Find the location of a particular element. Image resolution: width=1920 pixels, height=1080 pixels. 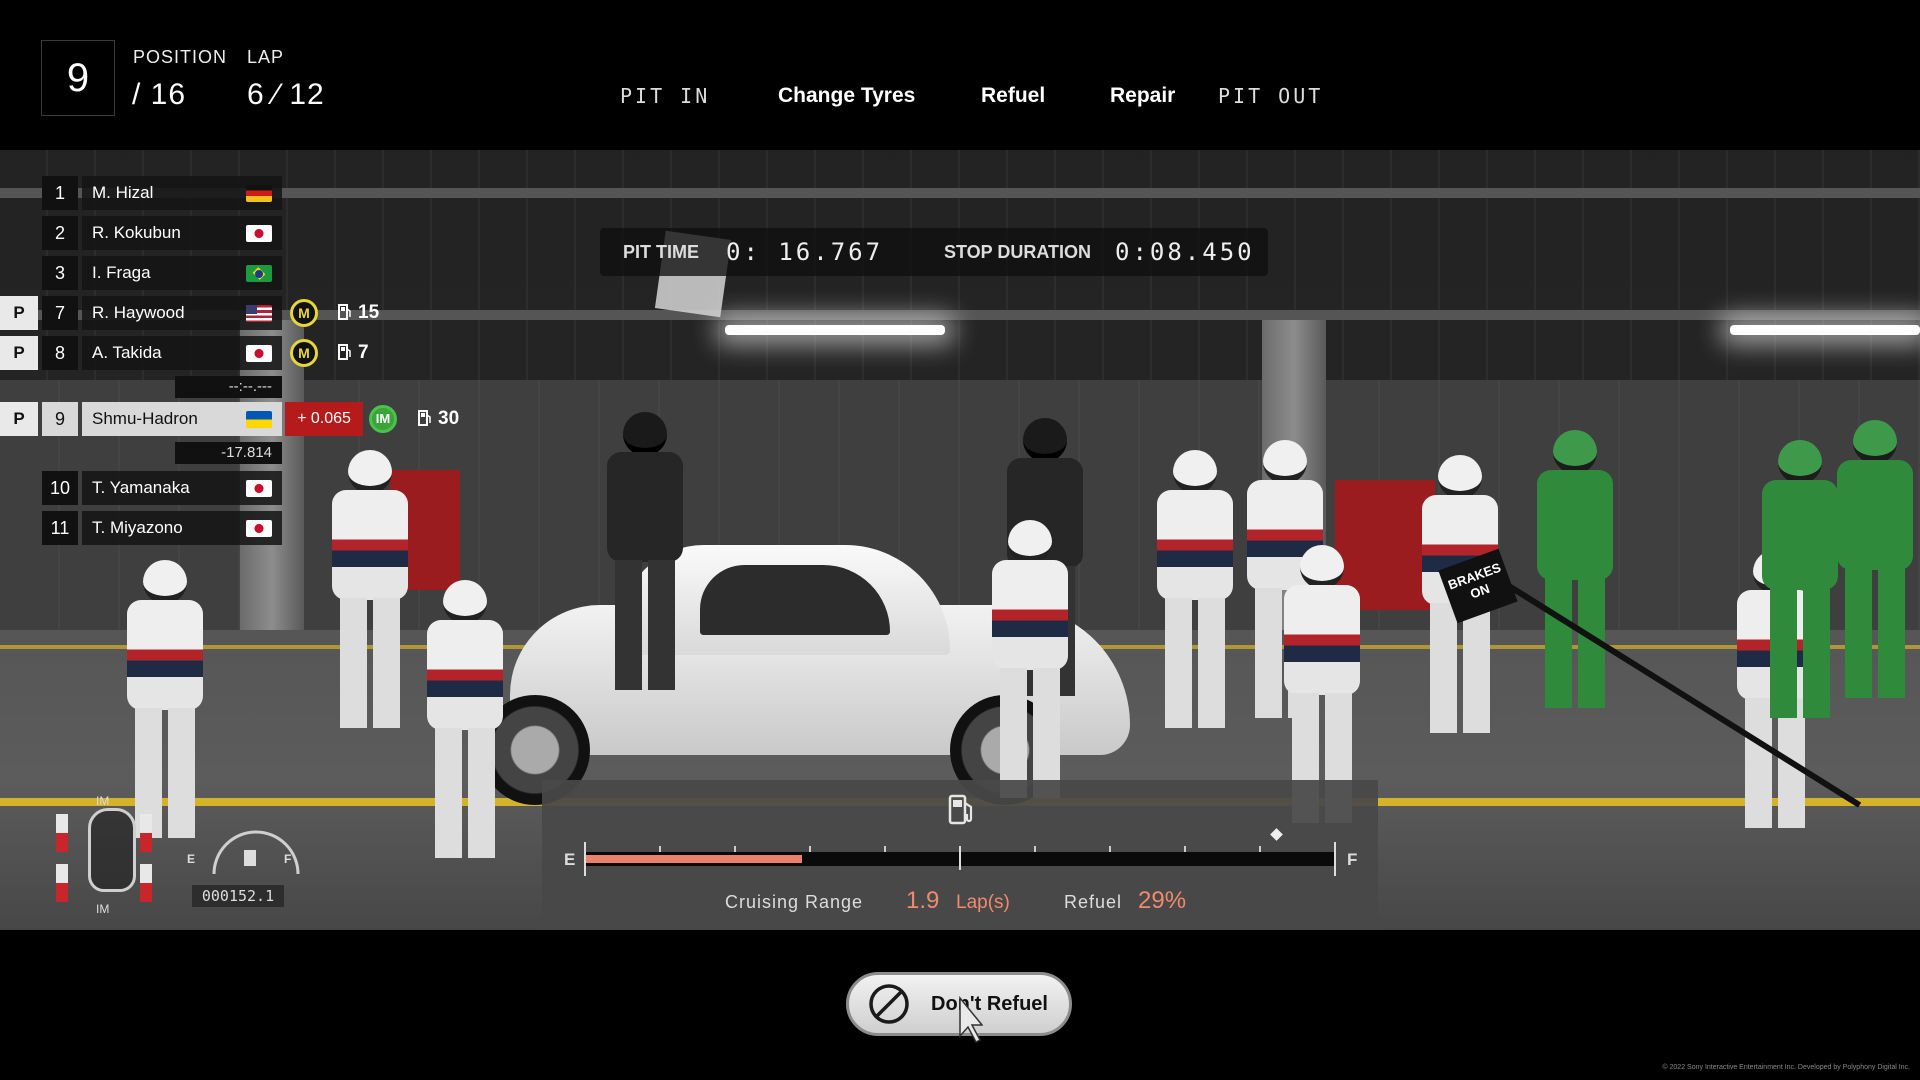

standings-row-player: P 9 Shmu-Hadron is located at coordinates (141, 419).